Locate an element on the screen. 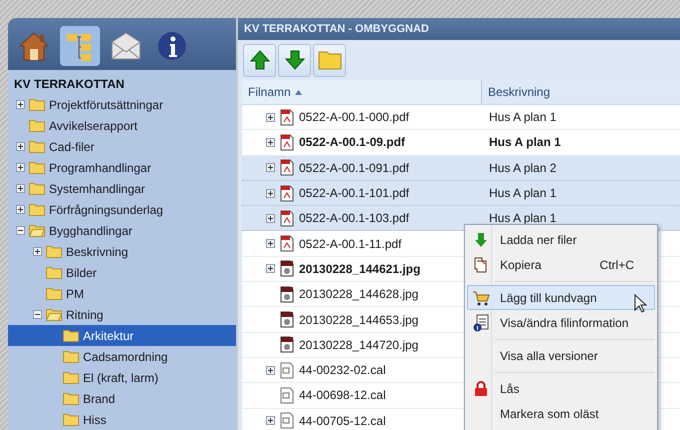  file-name: 0522-A-00.1-101.pdf is located at coordinates (354, 193).